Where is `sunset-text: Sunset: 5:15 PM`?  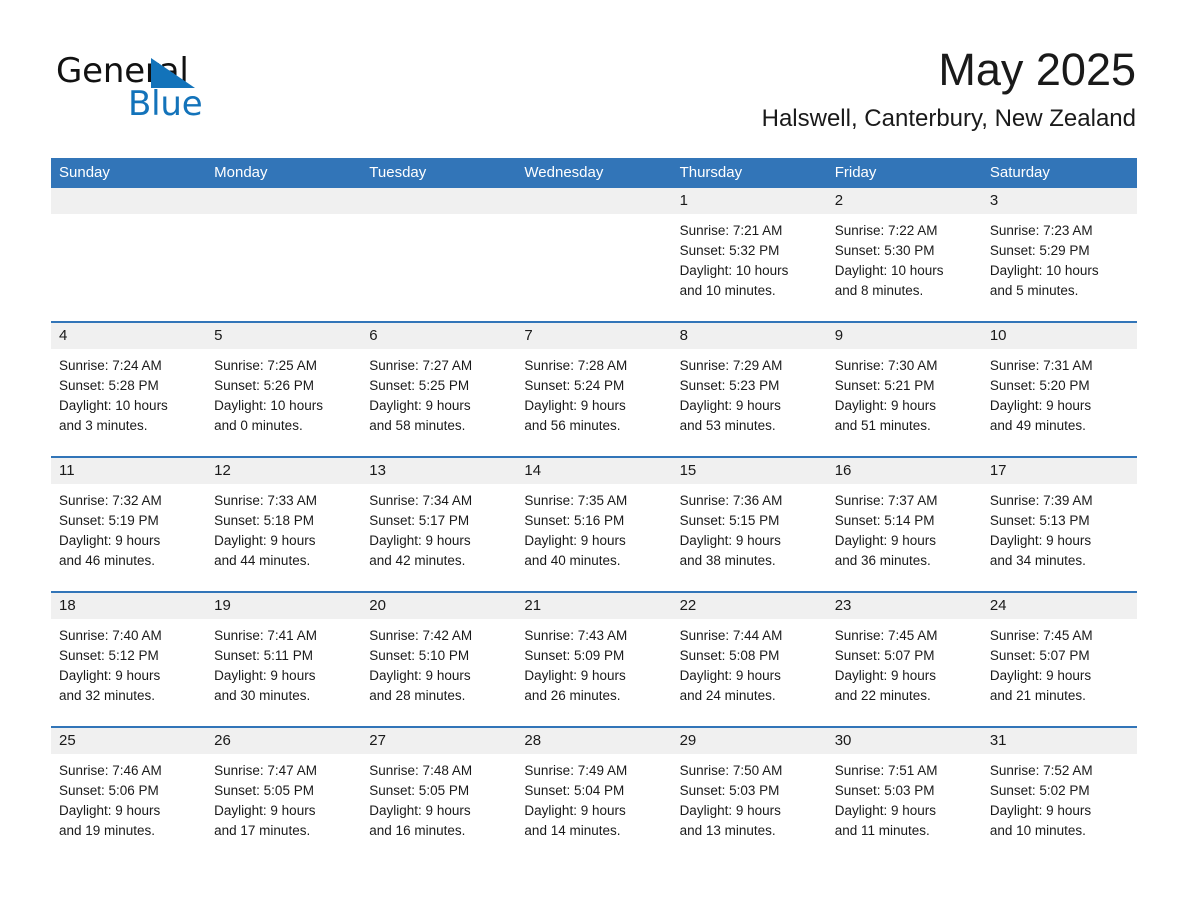
sunset-text: Sunset: 5:15 PM is located at coordinates (729, 520).